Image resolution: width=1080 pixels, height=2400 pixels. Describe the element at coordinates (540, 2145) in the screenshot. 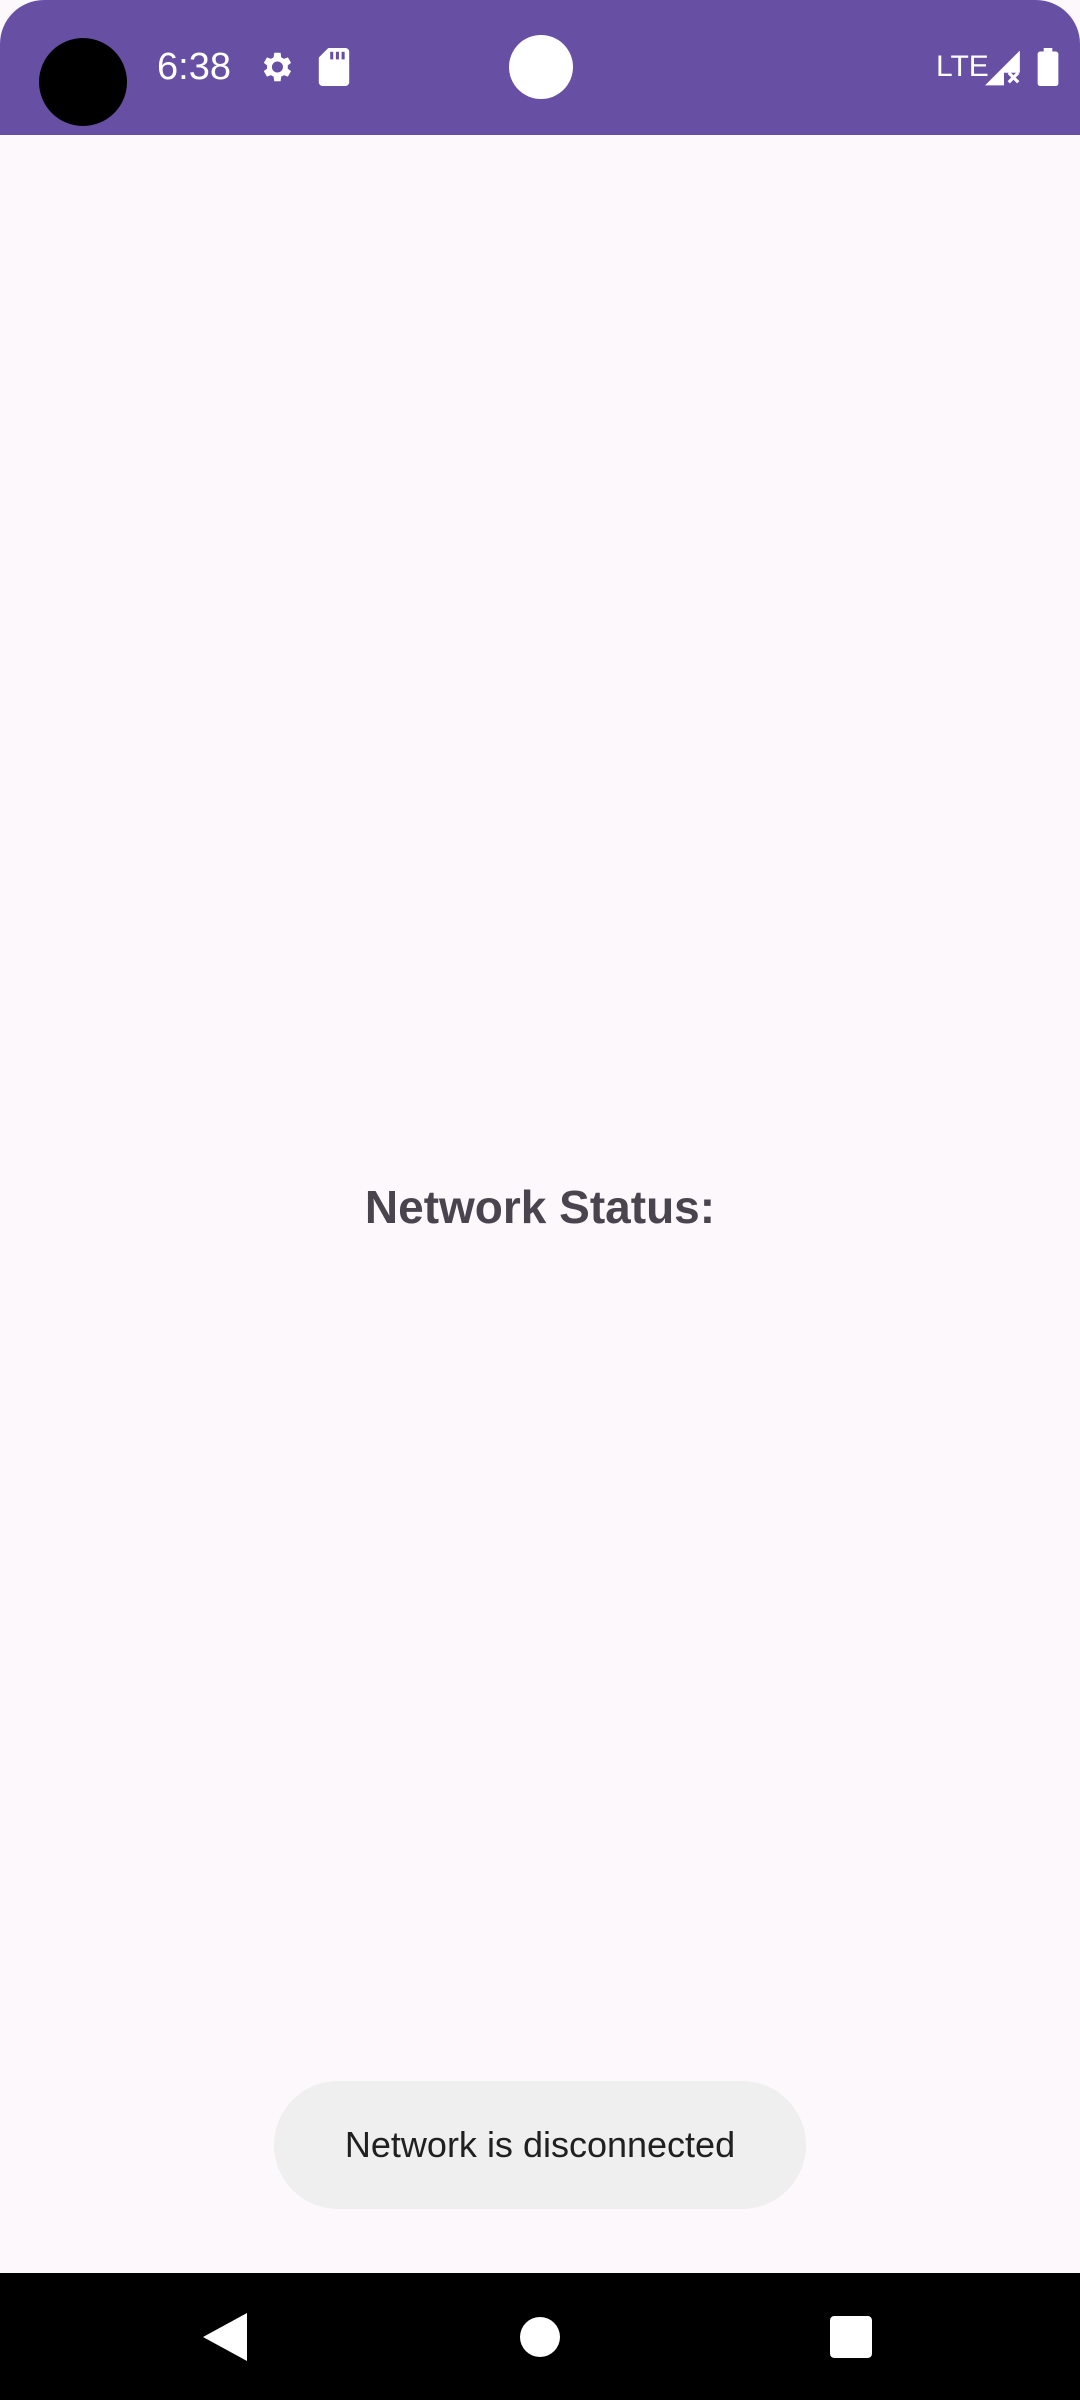

I see `toast-message: Network is disconnected` at that location.